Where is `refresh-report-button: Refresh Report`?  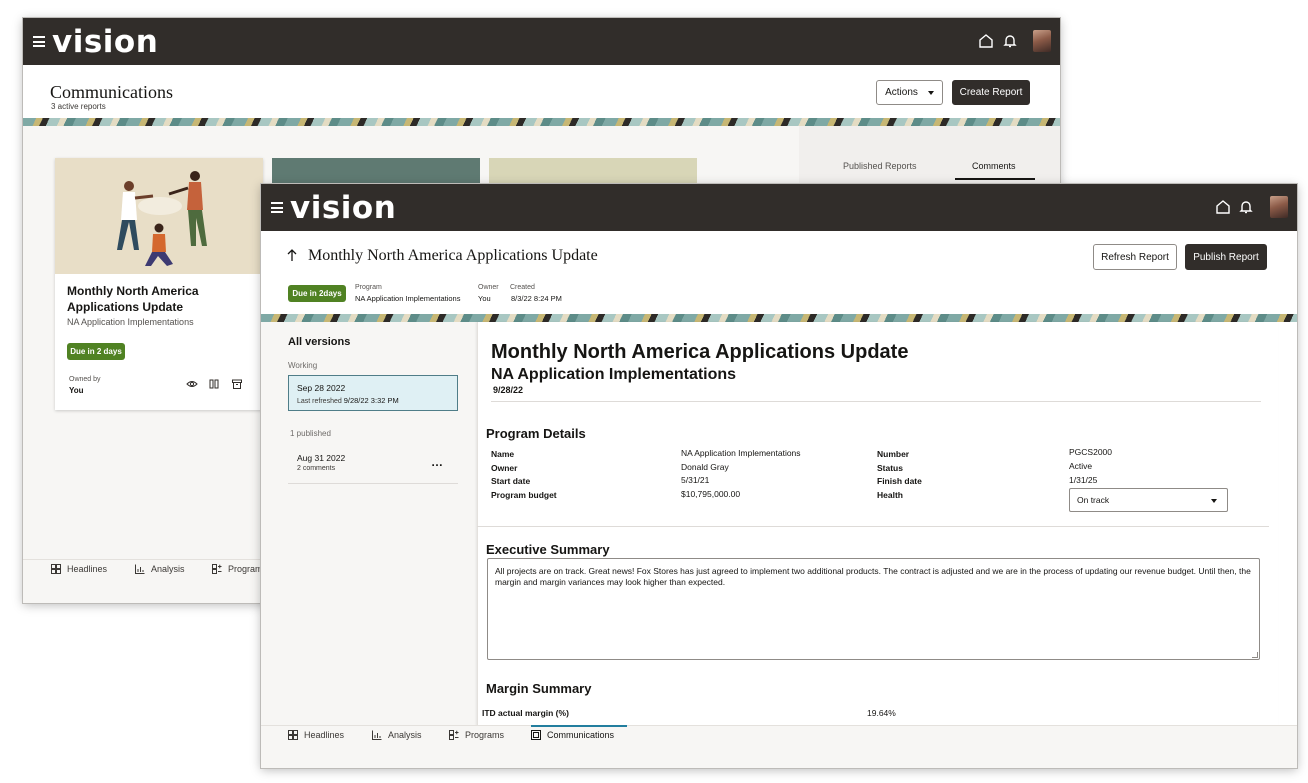 refresh-report-button: Refresh Report is located at coordinates (1135, 257).